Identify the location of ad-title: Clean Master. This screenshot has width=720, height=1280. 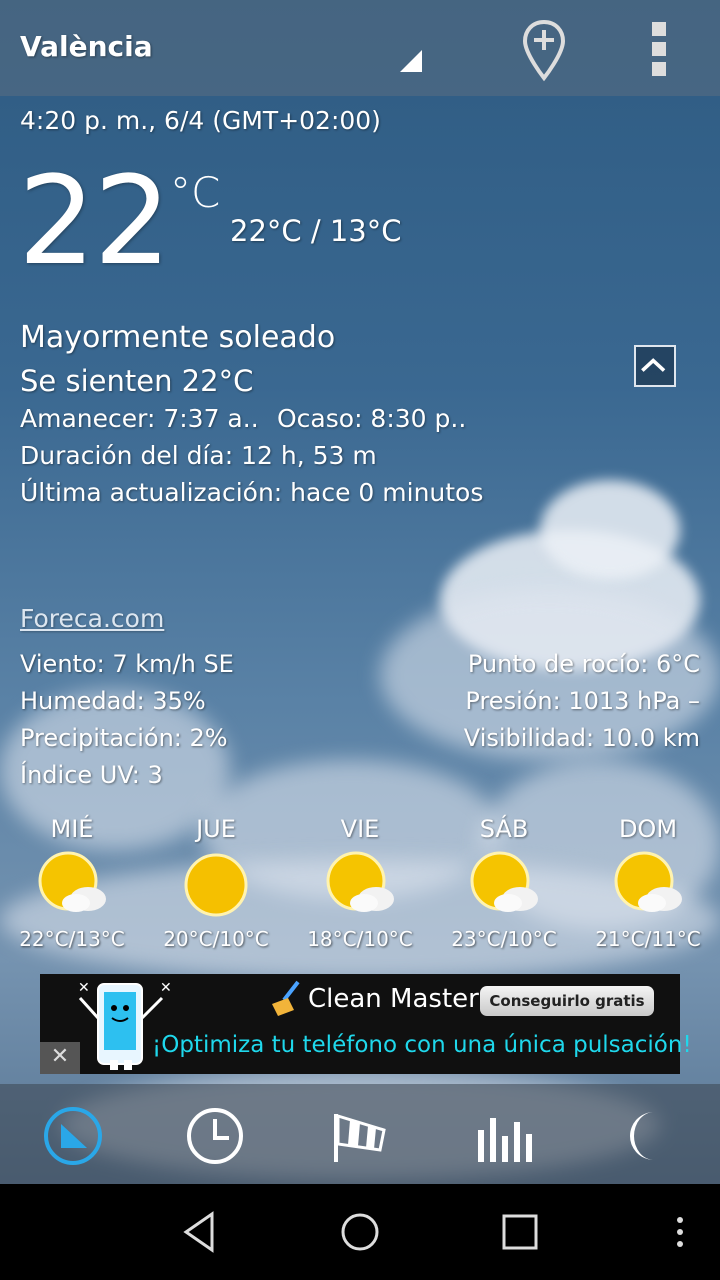
(393, 999).